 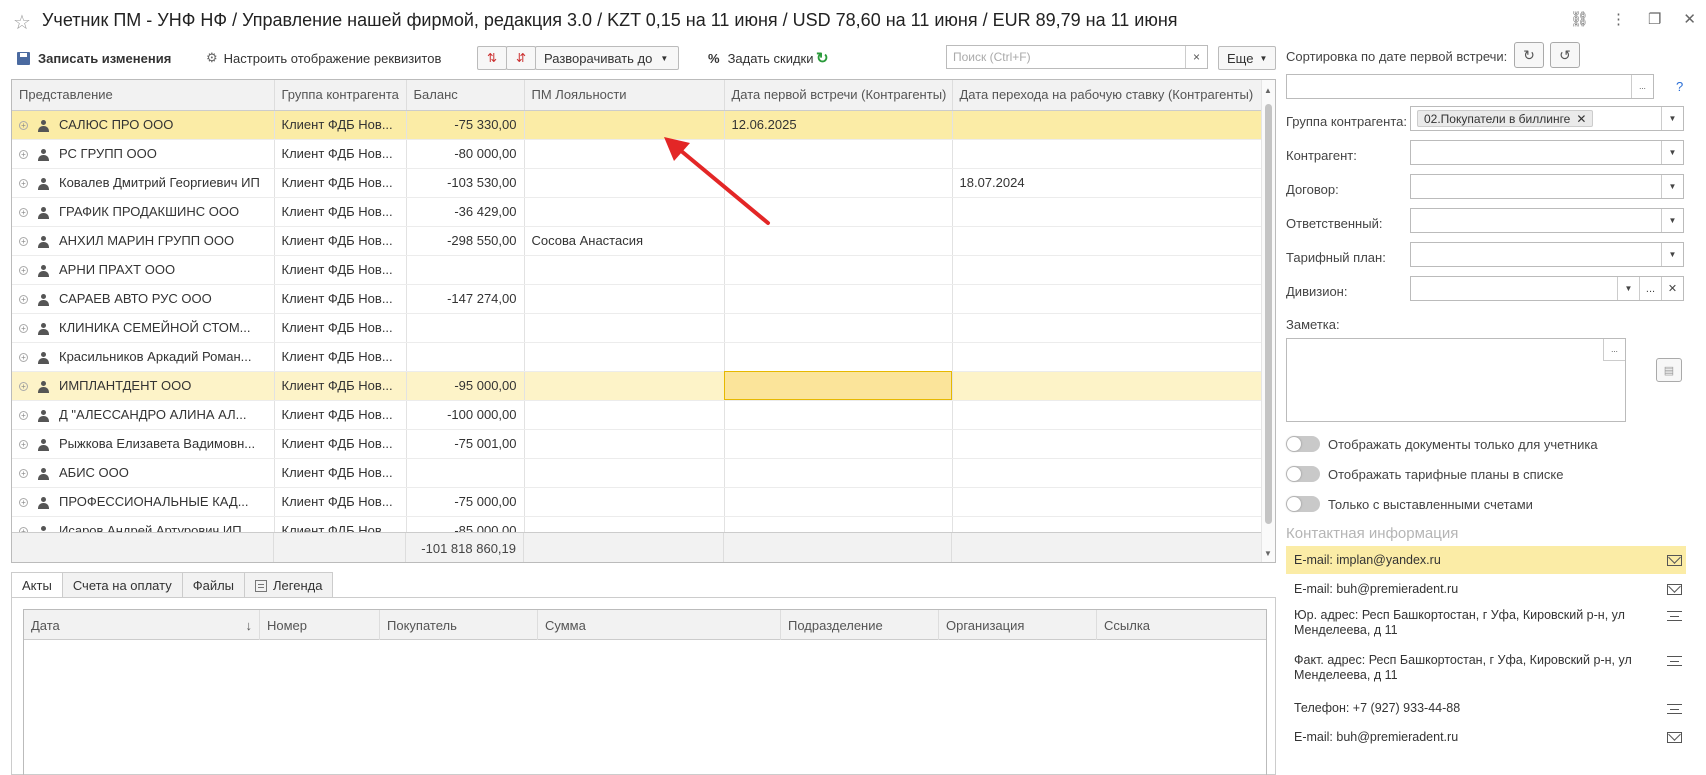 What do you see at coordinates (1107, 183) in the screenshot?
I see `cell-rate-date: 18.07.2024` at bounding box center [1107, 183].